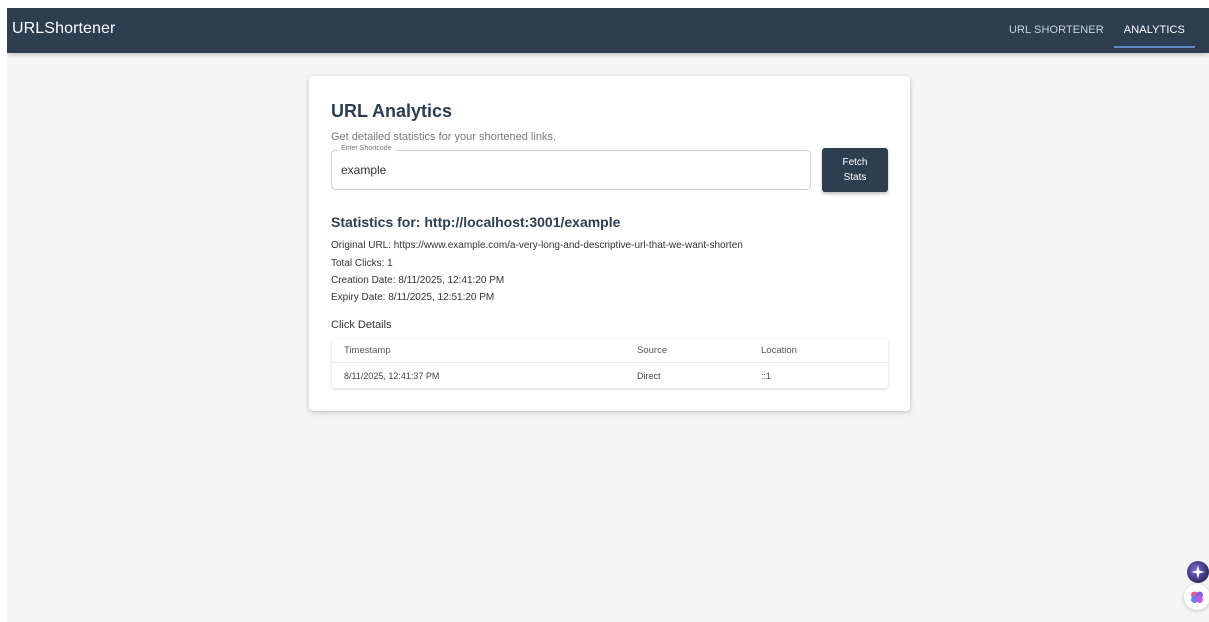 Image resolution: width=1209 pixels, height=622 pixels. I want to click on creation-date: Creation Date: 8/11/2025, 12:41:20 PM, so click(418, 280).